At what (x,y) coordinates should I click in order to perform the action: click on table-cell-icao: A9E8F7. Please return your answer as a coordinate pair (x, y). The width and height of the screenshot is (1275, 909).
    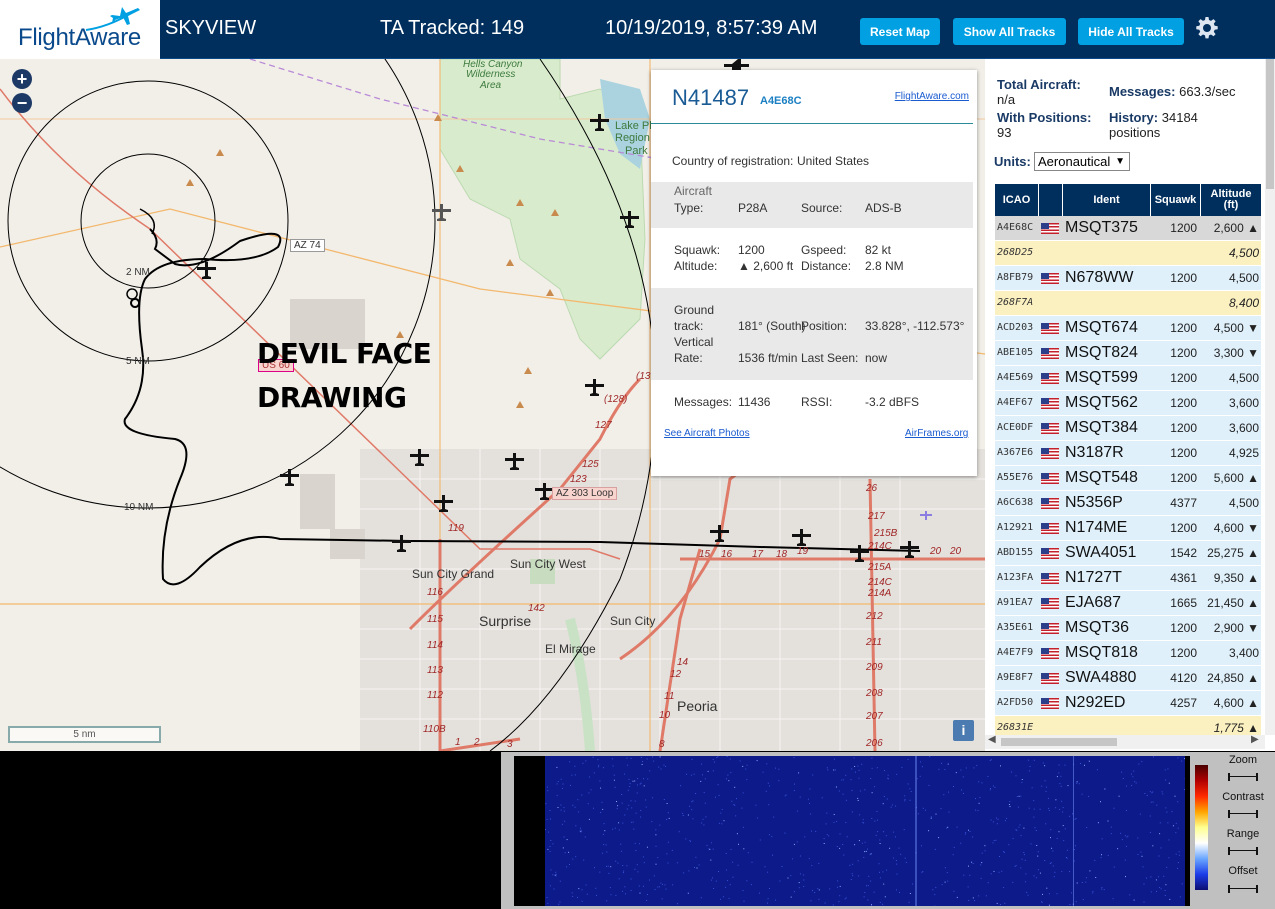
    Looking at the image, I should click on (1015, 677).